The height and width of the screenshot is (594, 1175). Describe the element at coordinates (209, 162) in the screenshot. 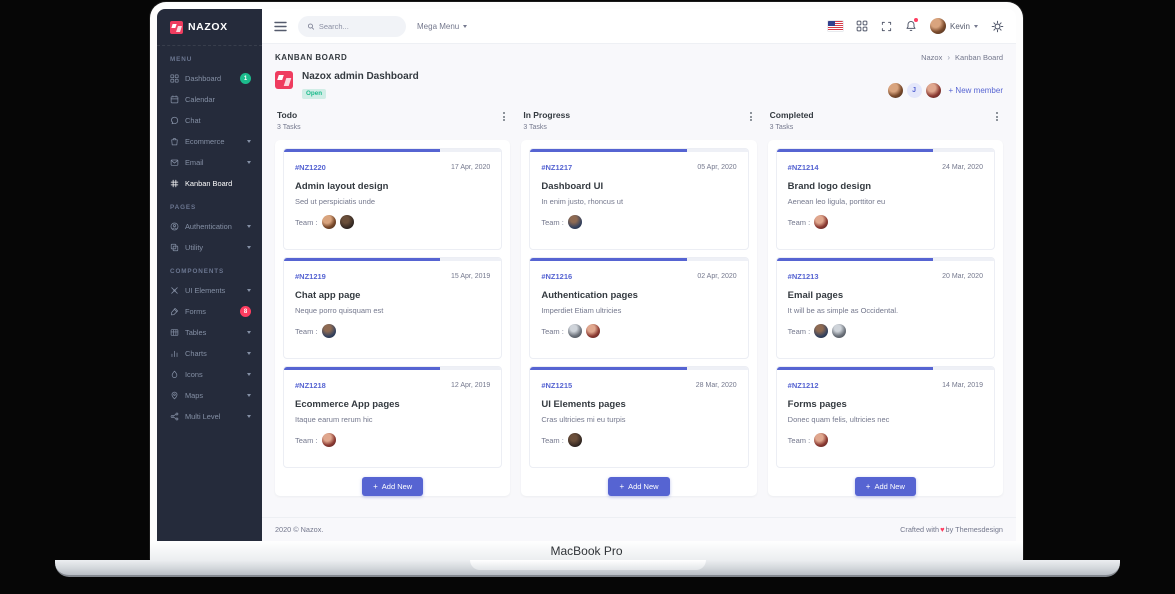

I see `sidebar-item-email: Email` at that location.